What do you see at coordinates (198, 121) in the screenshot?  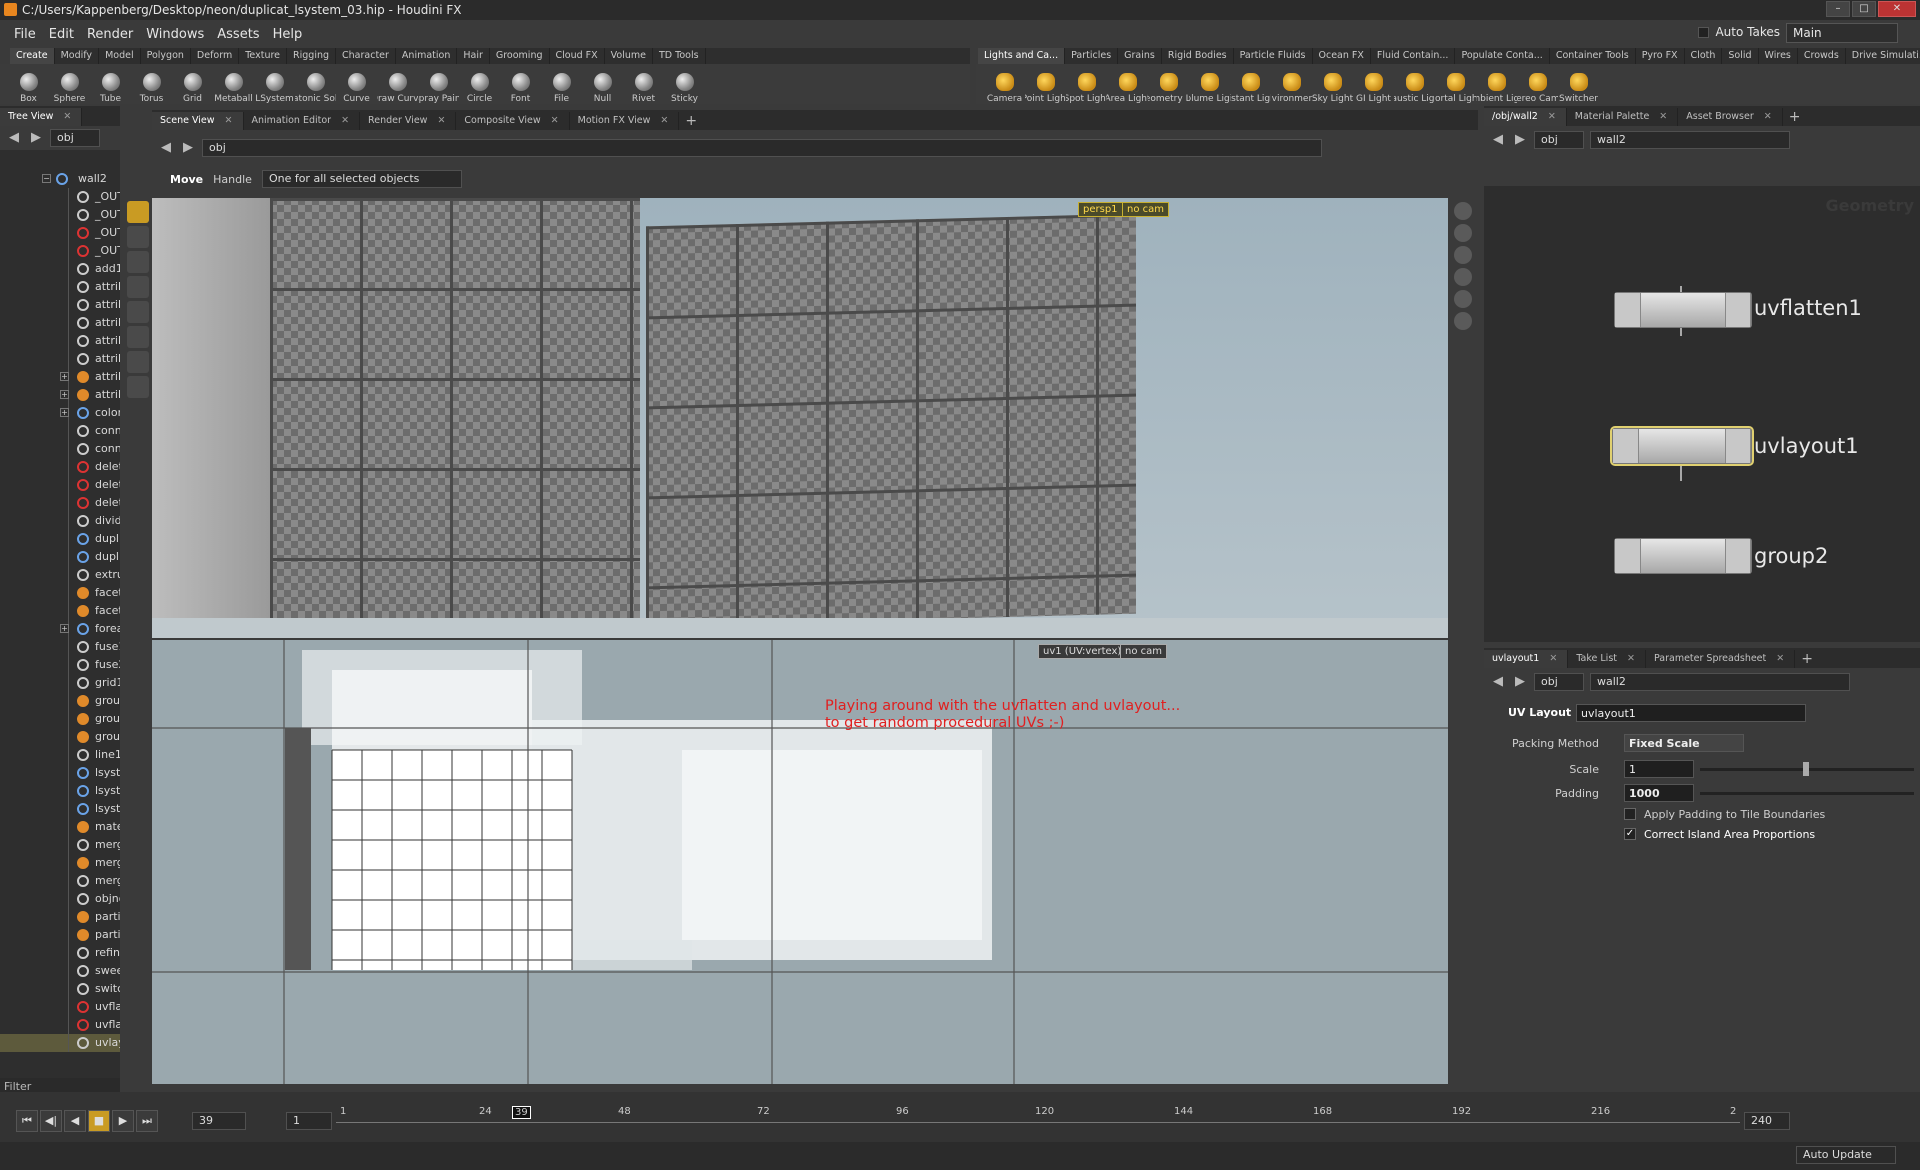 I see `panel-tab: Scene View ✕` at bounding box center [198, 121].